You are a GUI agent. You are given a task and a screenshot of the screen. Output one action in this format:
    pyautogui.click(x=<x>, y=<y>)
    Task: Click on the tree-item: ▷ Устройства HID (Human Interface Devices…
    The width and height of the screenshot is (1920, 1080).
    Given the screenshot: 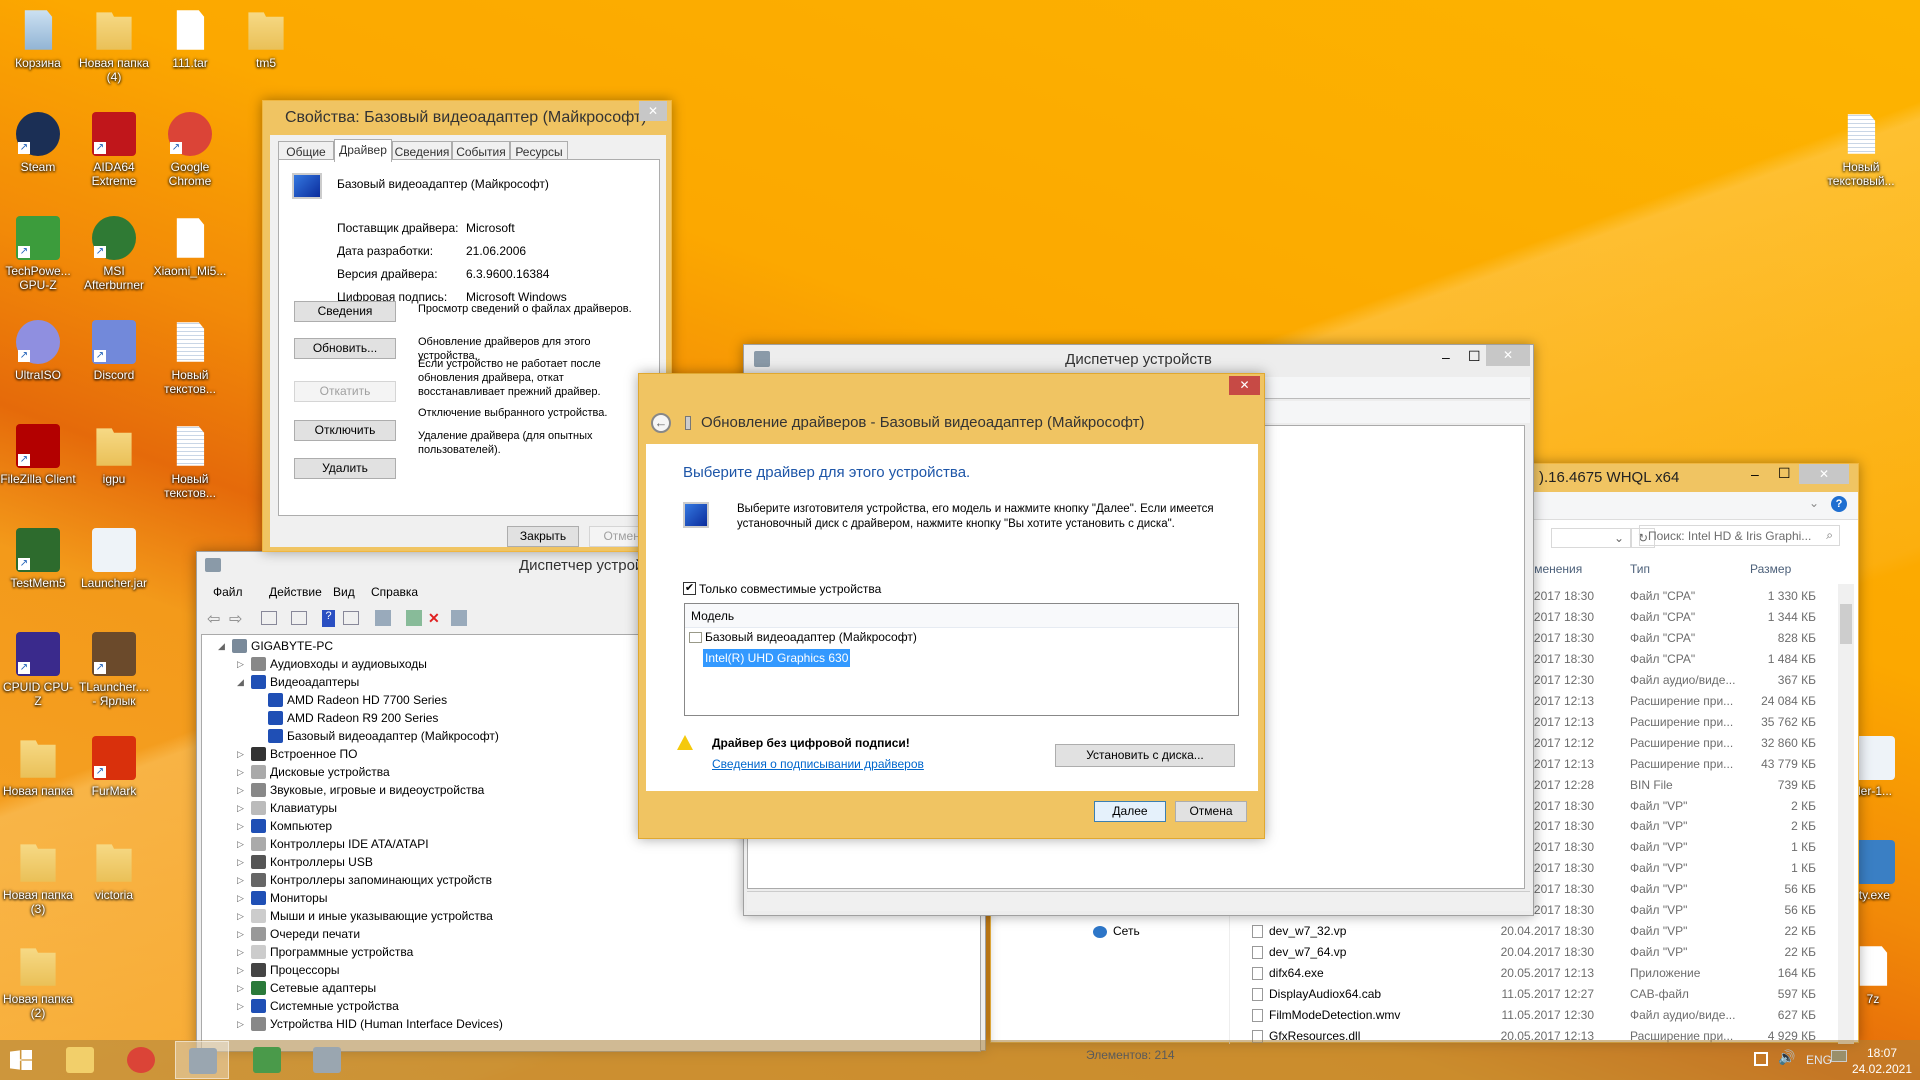 What is the action you would take?
    pyautogui.click(x=587, y=1024)
    